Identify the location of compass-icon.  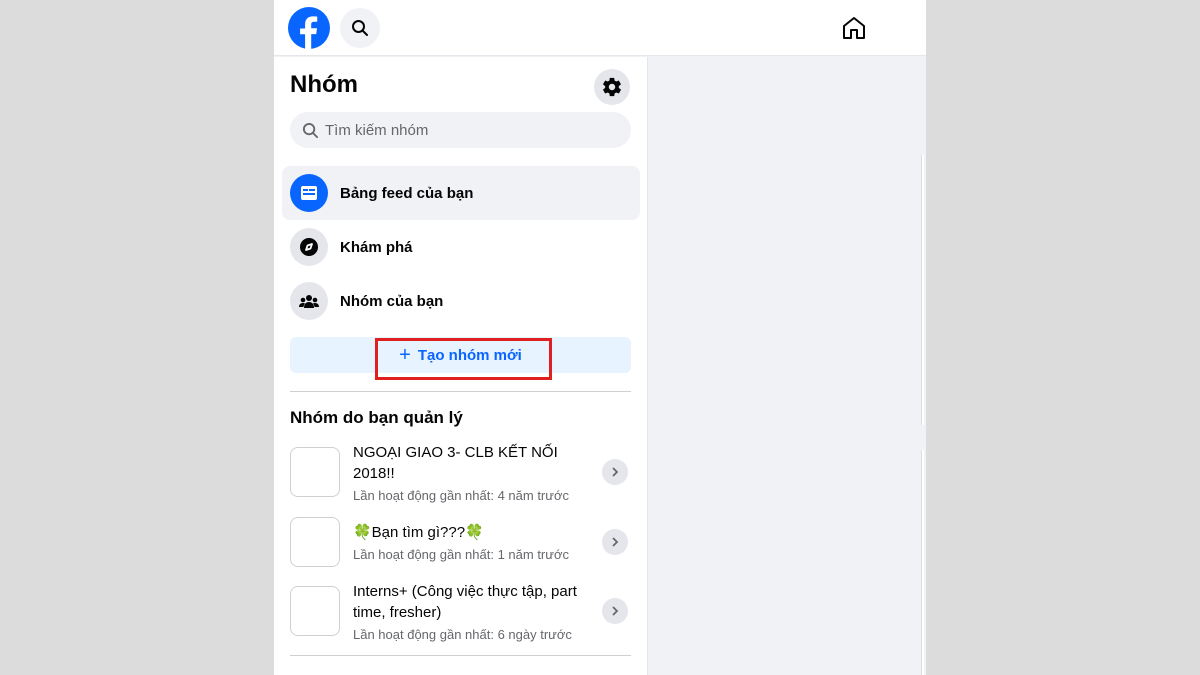
(309, 247).